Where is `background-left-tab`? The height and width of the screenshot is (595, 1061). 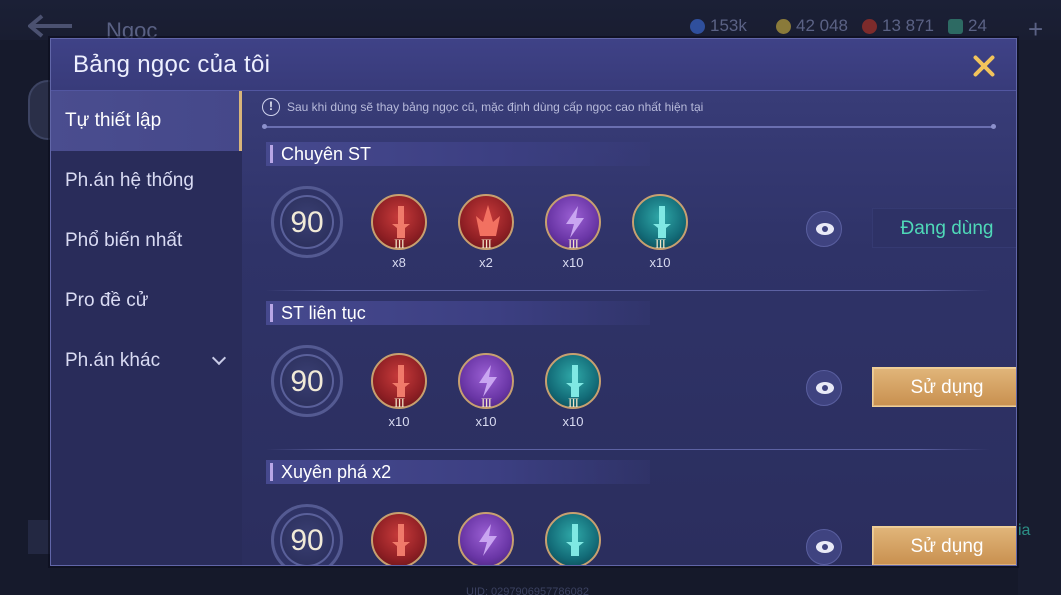
background-left-tab is located at coordinates (40, 537).